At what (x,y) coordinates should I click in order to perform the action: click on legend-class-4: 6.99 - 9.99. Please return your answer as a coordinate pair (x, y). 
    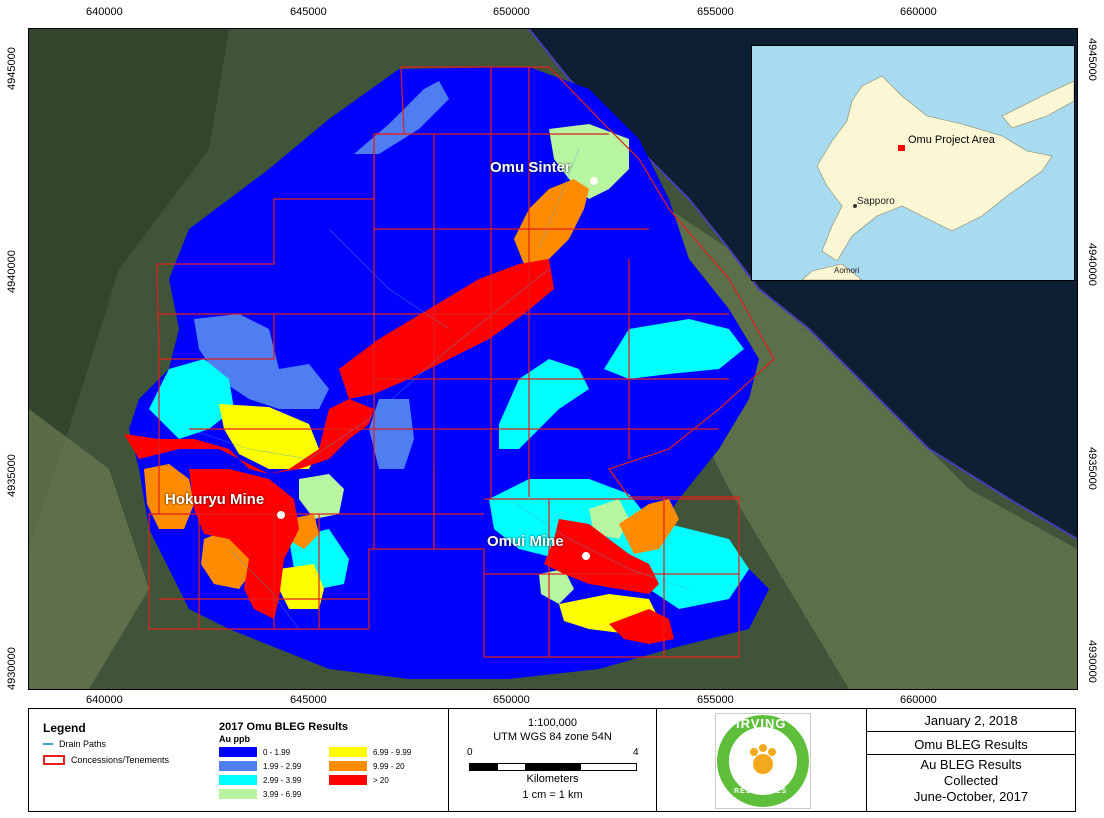
    Looking at the image, I should click on (370, 752).